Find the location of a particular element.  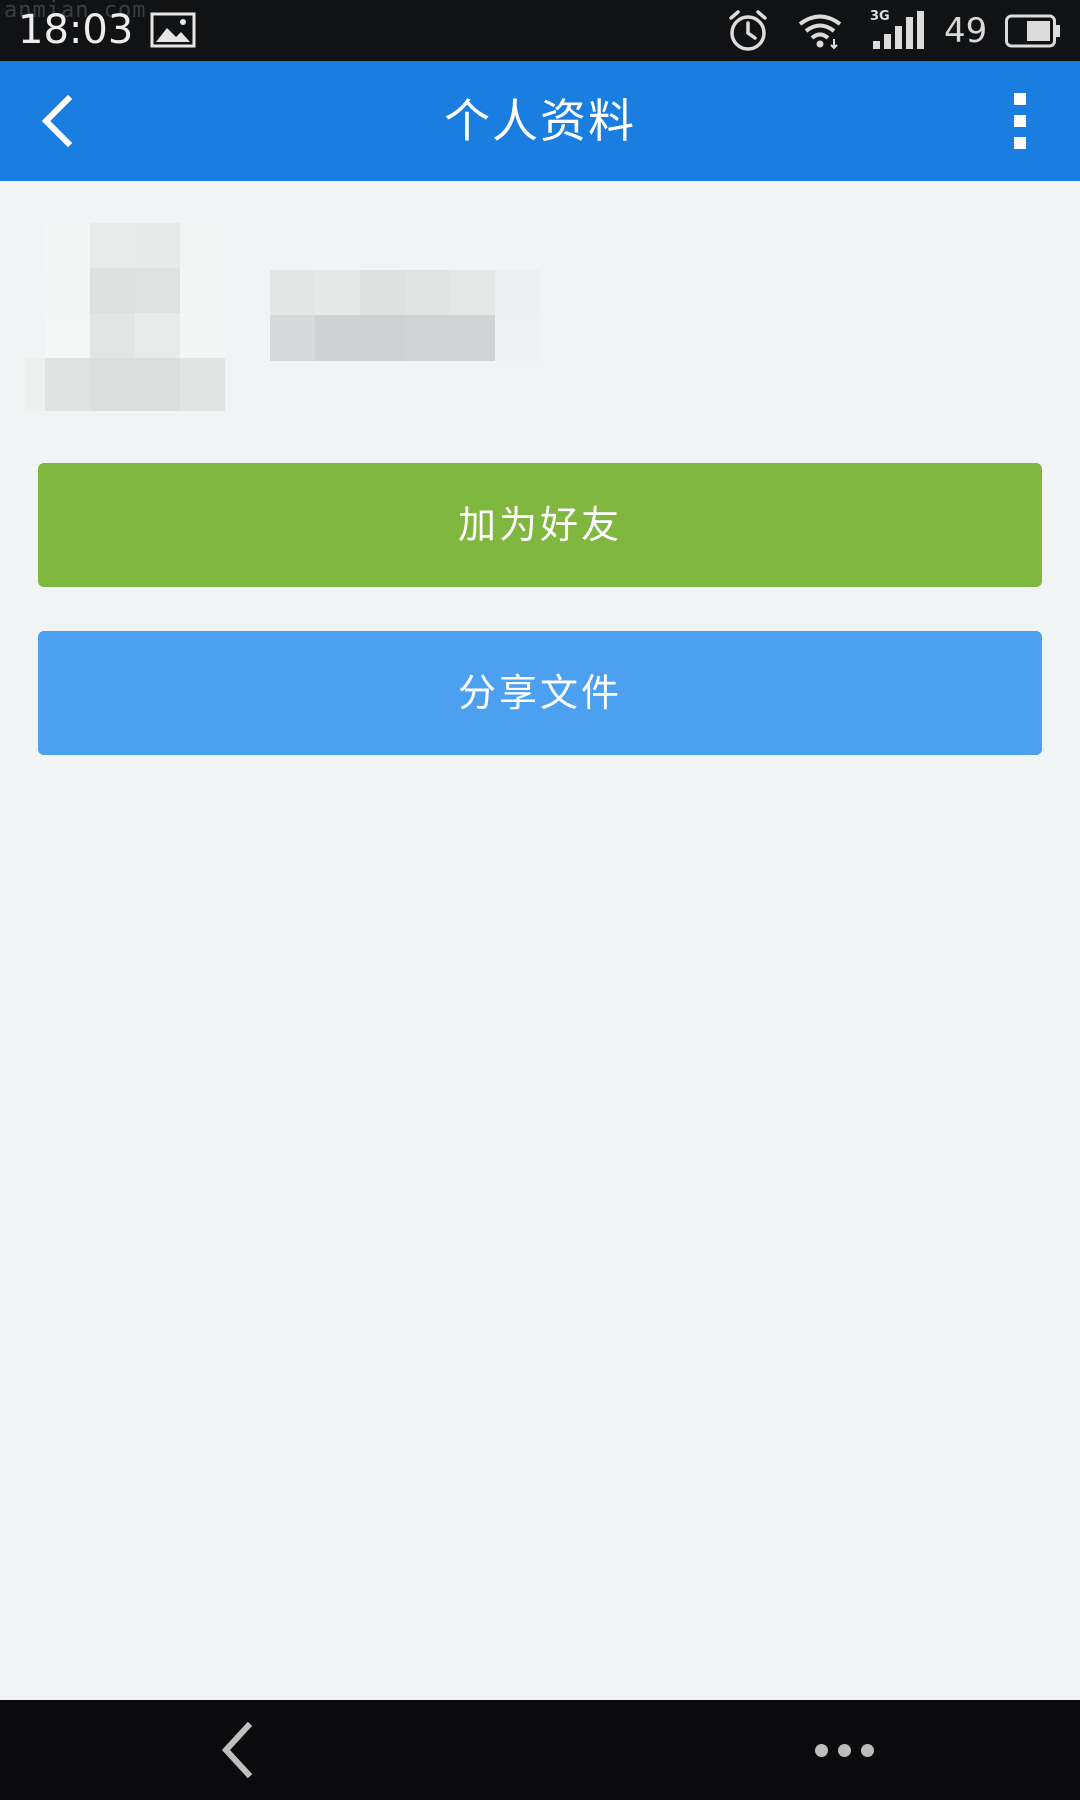

add-friend-button: 加为好友 is located at coordinates (540, 525).